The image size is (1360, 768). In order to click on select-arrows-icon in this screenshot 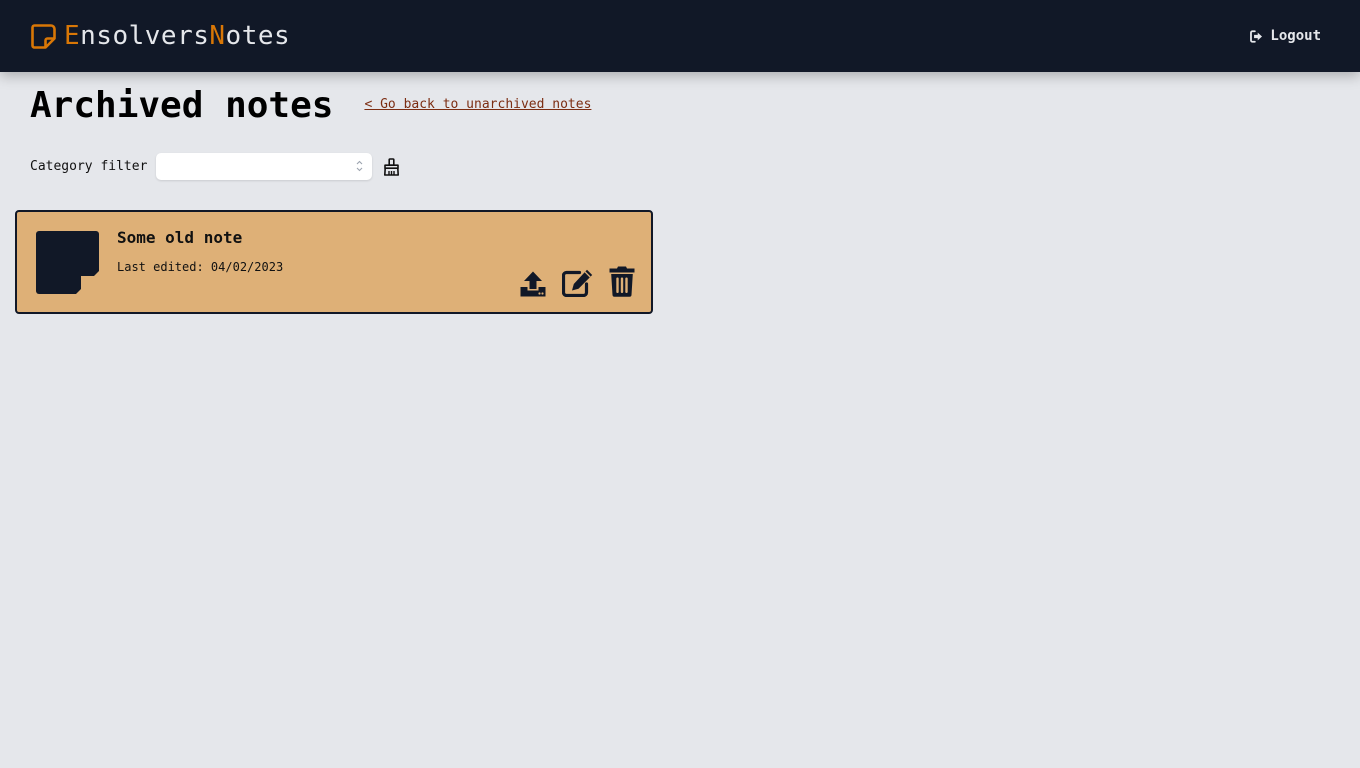, I will do `click(360, 166)`.